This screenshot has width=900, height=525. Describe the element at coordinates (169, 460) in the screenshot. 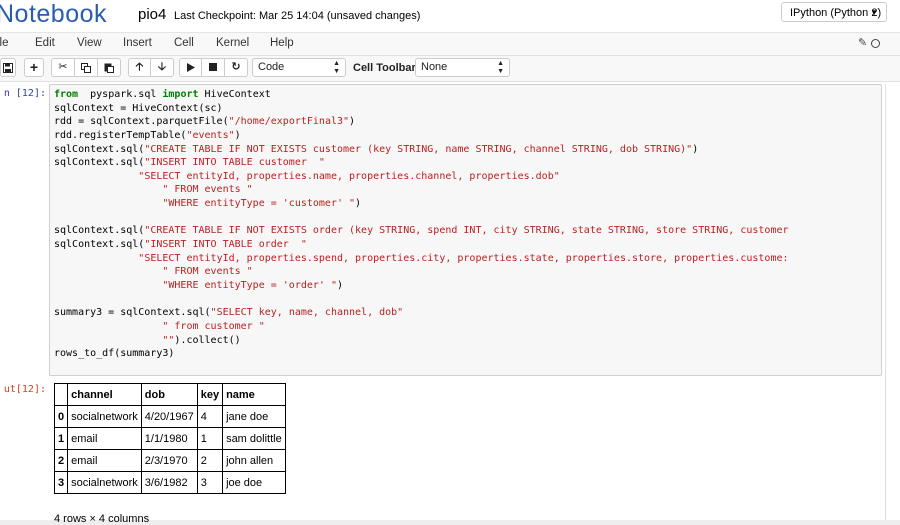

I see `table-row: 2 email 2/3/1970 2 john allen` at that location.